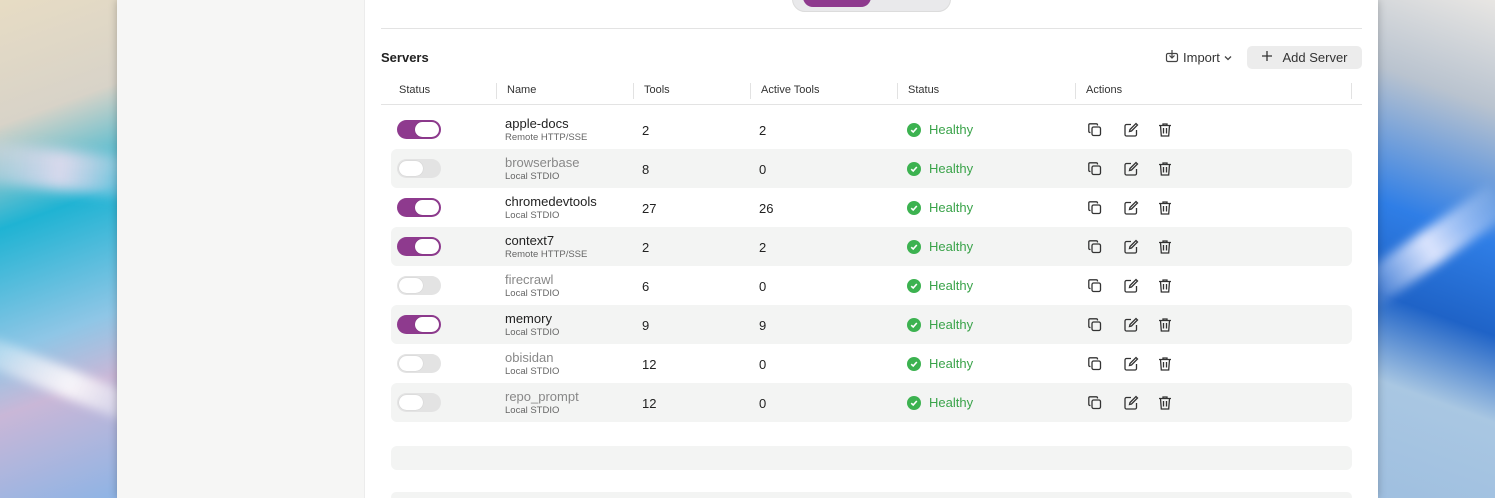 The image size is (1495, 498). Describe the element at coordinates (1104, 90) in the screenshot. I see `column-header-actions: Actions` at that location.